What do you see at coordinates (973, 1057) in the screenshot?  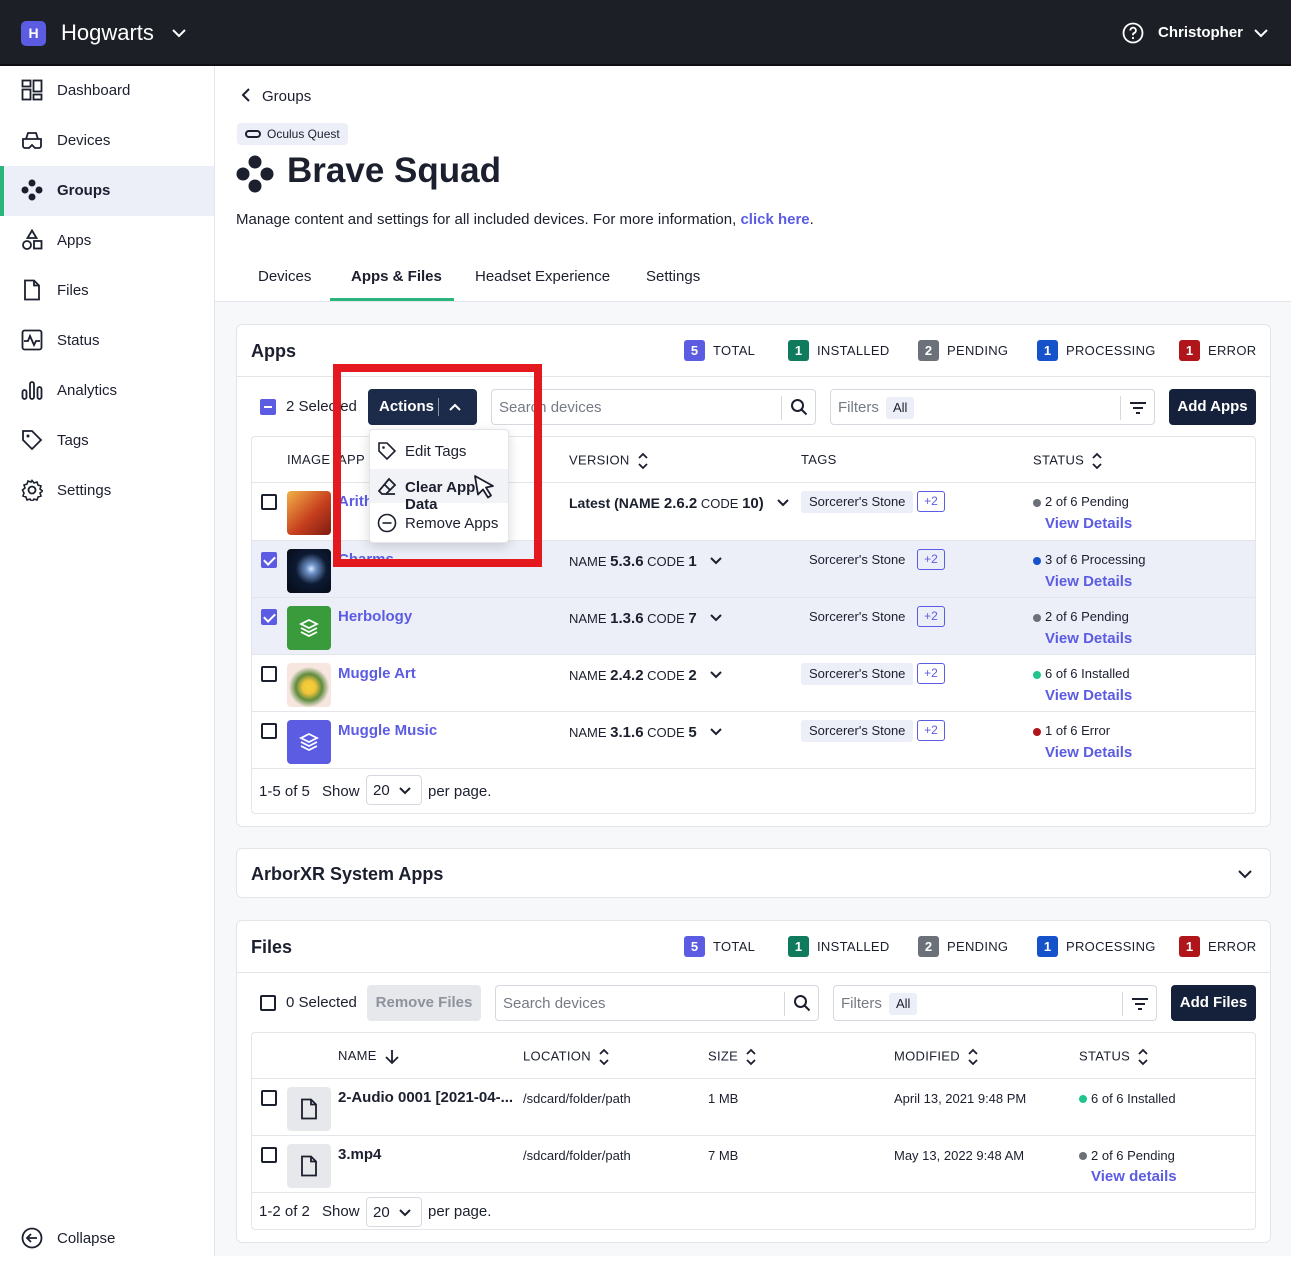 I see `sort-icon` at bounding box center [973, 1057].